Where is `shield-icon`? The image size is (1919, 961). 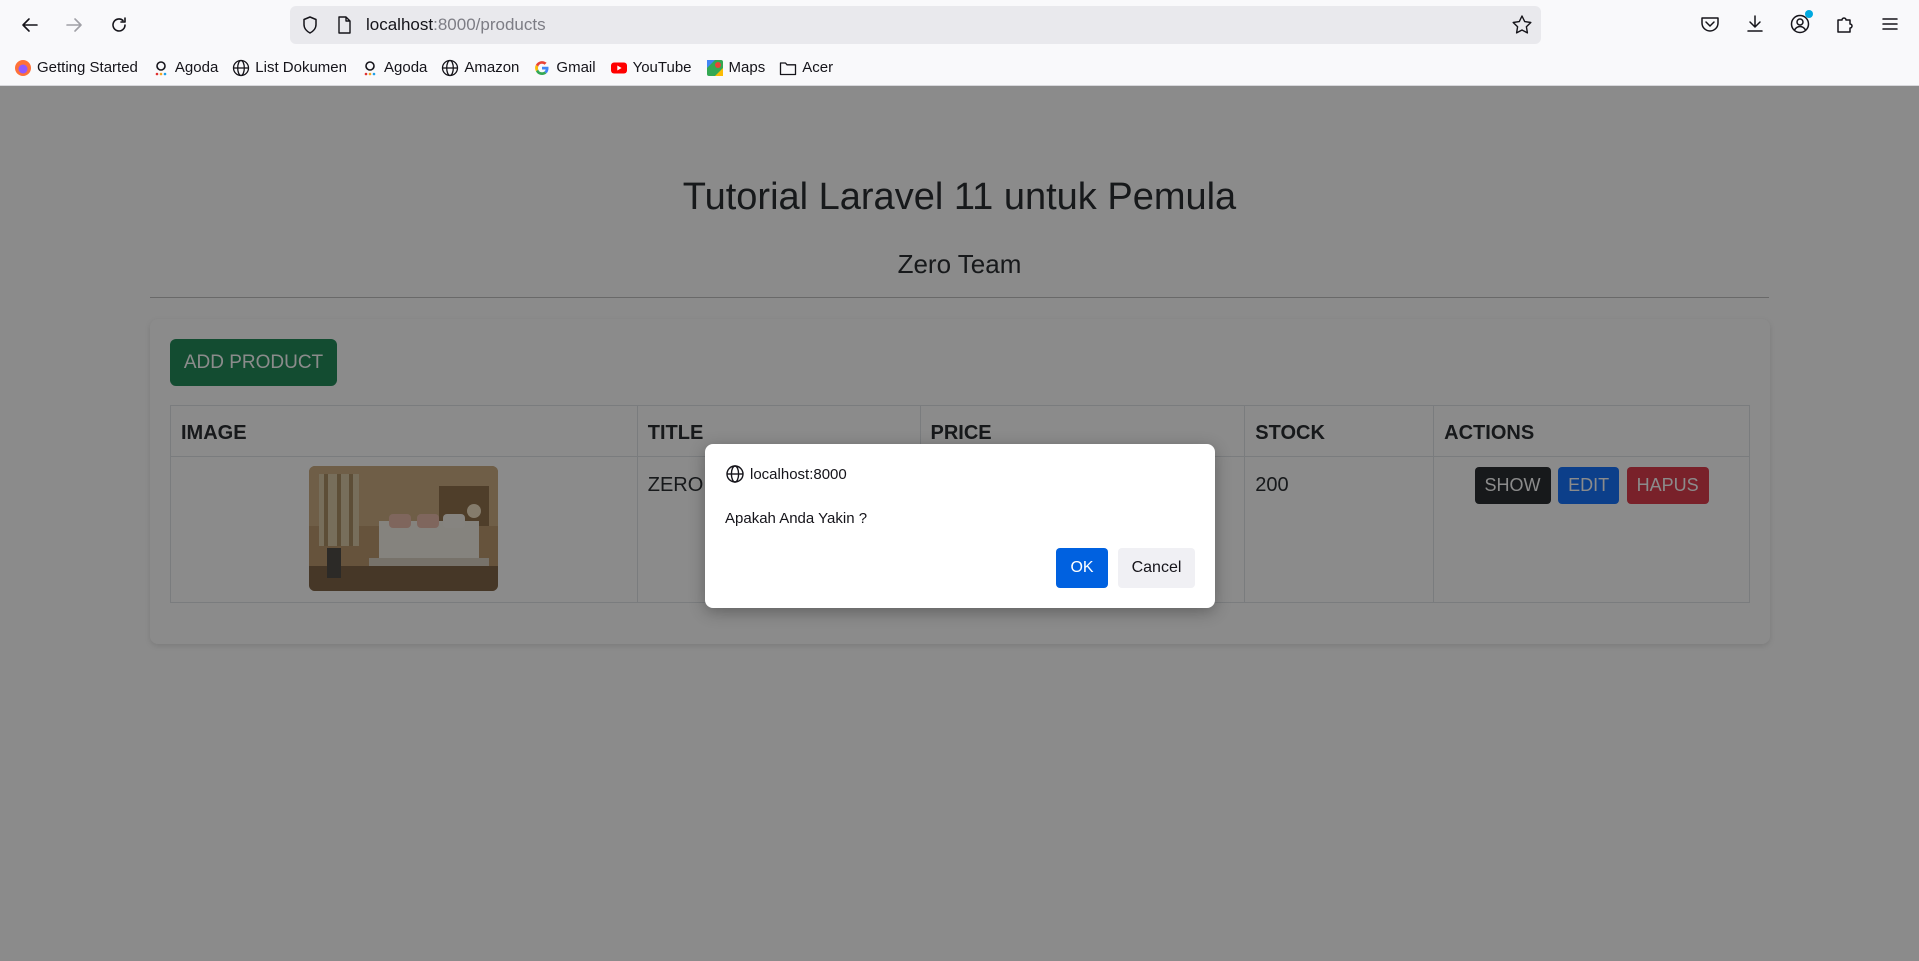 shield-icon is located at coordinates (310, 25).